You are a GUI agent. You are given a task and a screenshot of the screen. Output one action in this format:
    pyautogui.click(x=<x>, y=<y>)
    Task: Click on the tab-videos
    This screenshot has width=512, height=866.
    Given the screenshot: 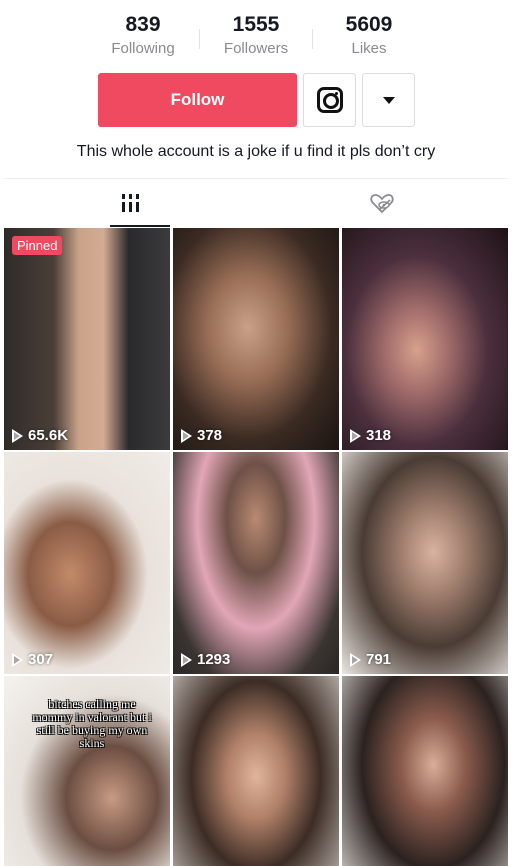 What is the action you would take?
    pyautogui.click(x=130, y=203)
    